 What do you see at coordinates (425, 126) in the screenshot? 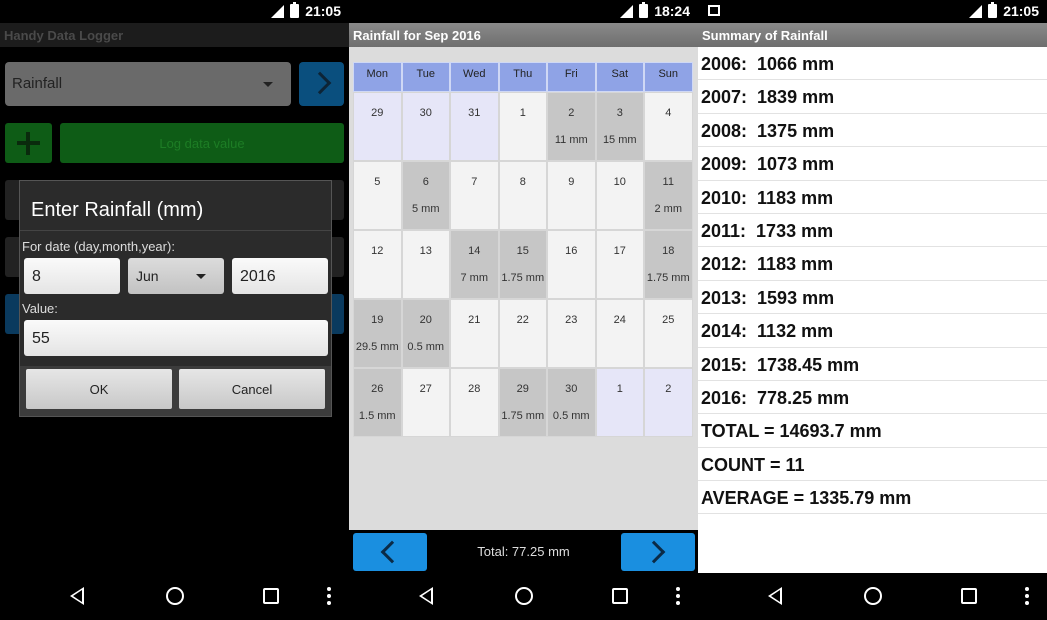
I see `calendar-day: 30` at bounding box center [425, 126].